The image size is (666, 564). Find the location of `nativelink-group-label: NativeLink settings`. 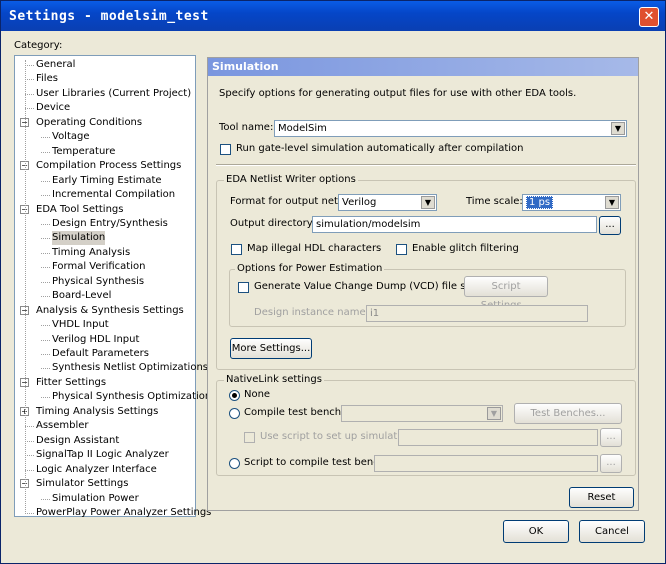

nativelink-group-label: NativeLink settings is located at coordinates (274, 379).